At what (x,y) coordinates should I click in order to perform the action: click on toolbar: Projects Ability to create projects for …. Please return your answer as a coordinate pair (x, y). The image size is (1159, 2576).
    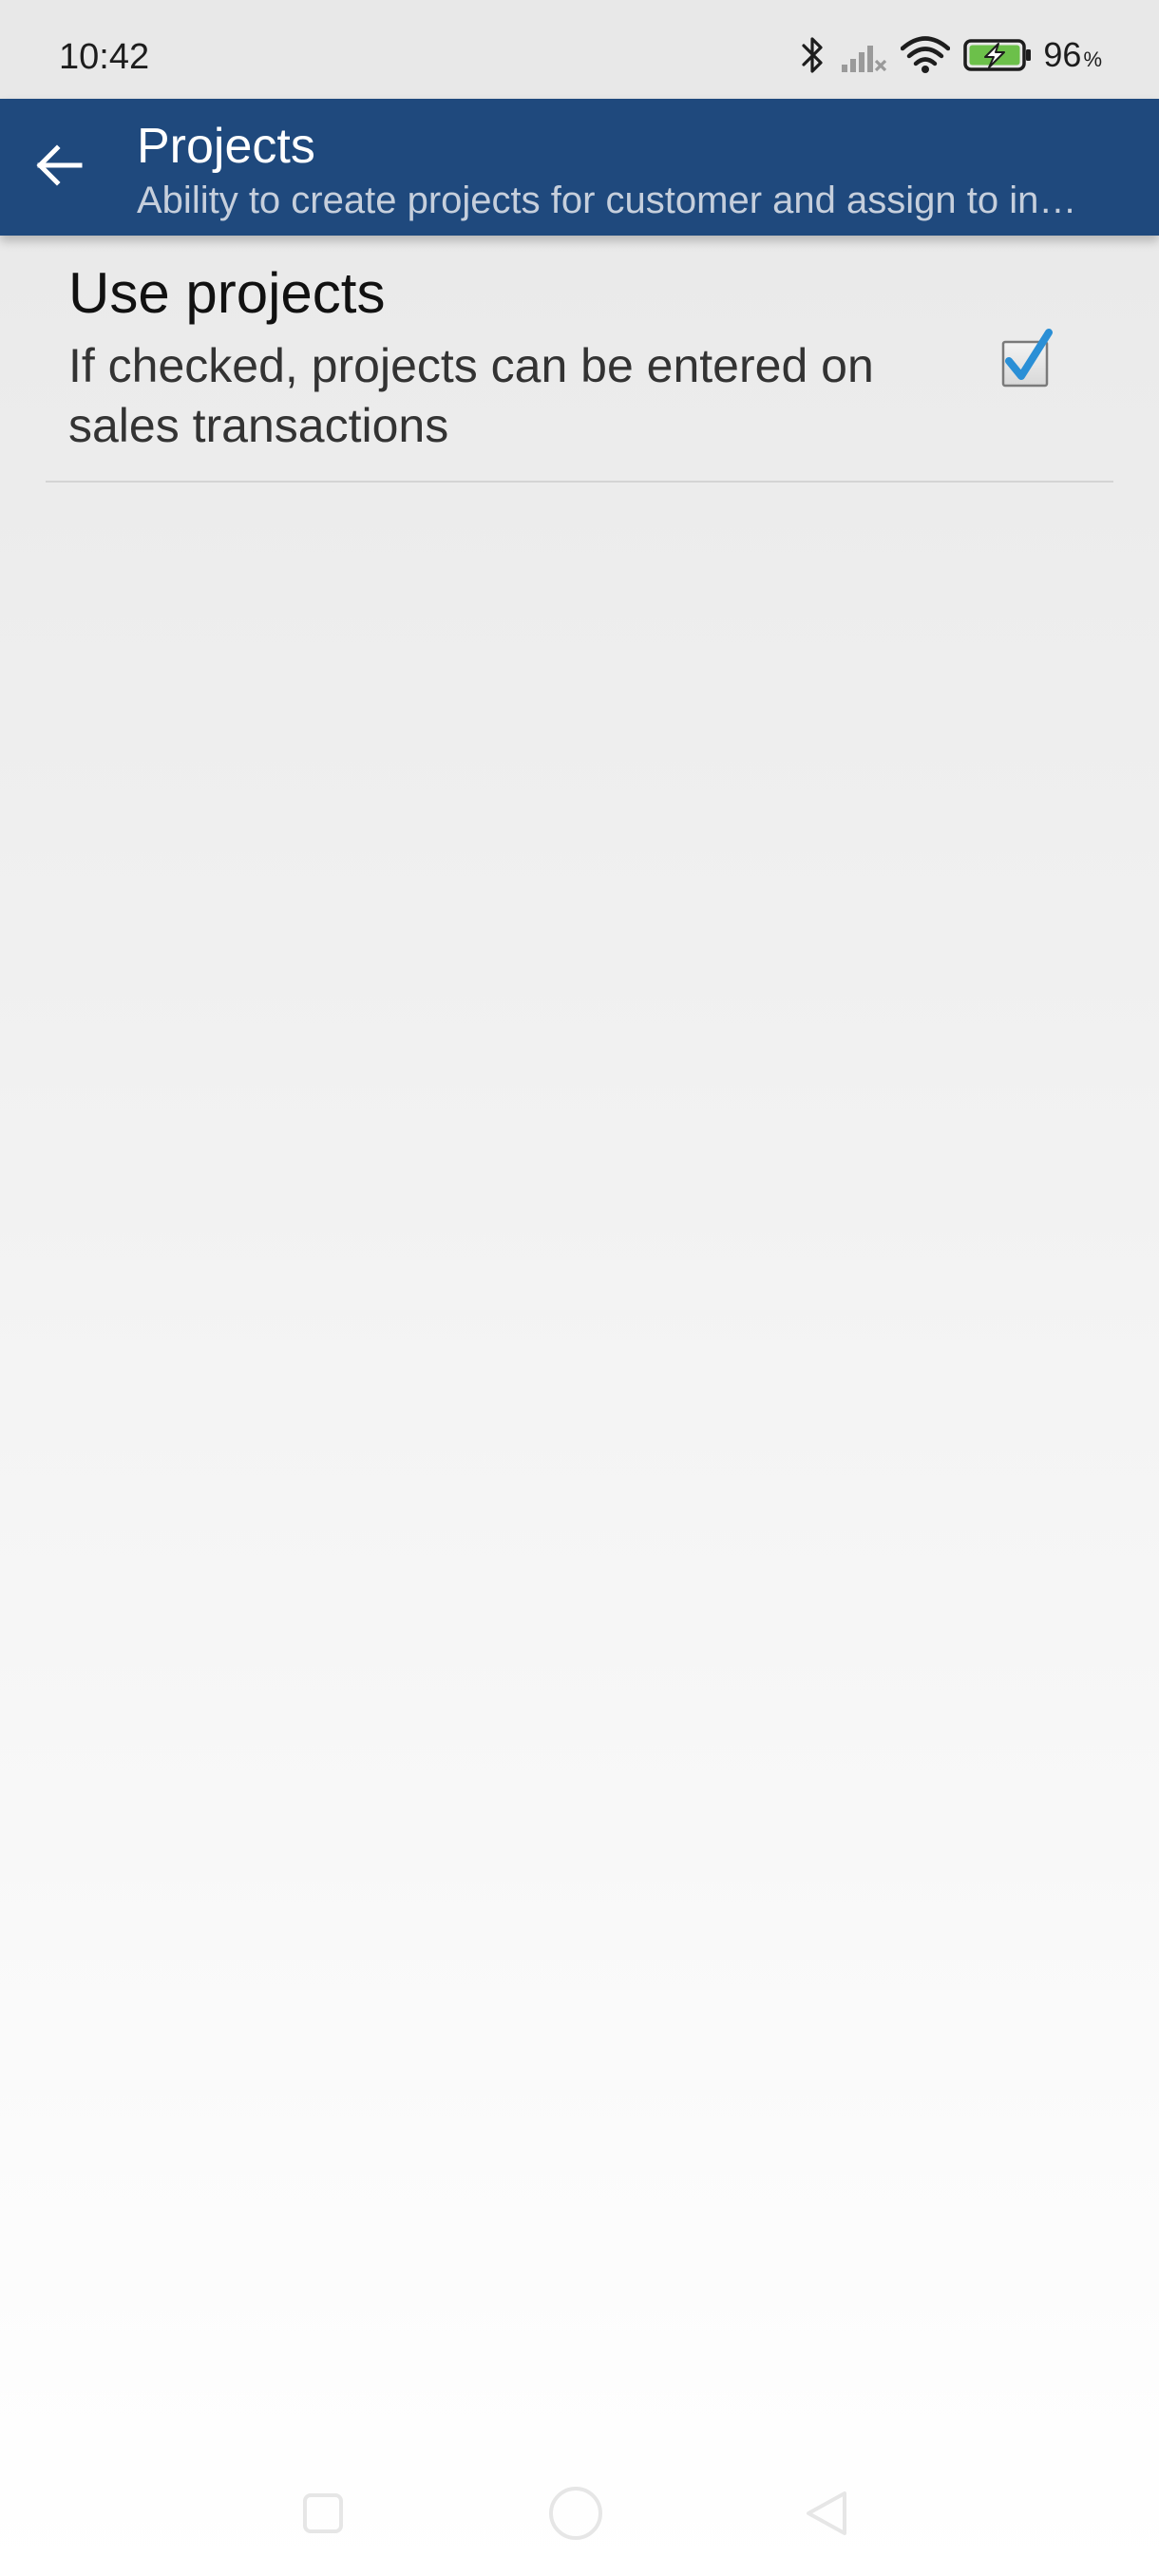
    Looking at the image, I should click on (579, 167).